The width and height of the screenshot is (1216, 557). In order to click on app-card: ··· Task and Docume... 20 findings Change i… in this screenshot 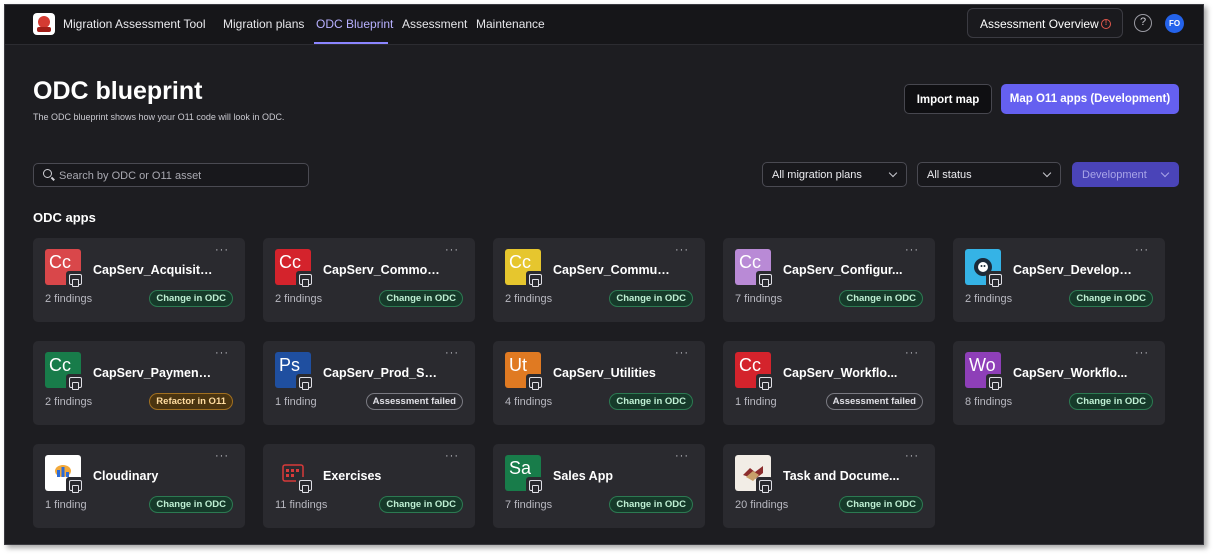, I will do `click(829, 486)`.